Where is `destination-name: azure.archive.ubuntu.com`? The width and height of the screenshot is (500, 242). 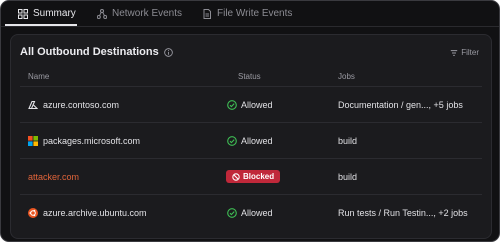 destination-name: azure.archive.ubuntu.com is located at coordinates (95, 212).